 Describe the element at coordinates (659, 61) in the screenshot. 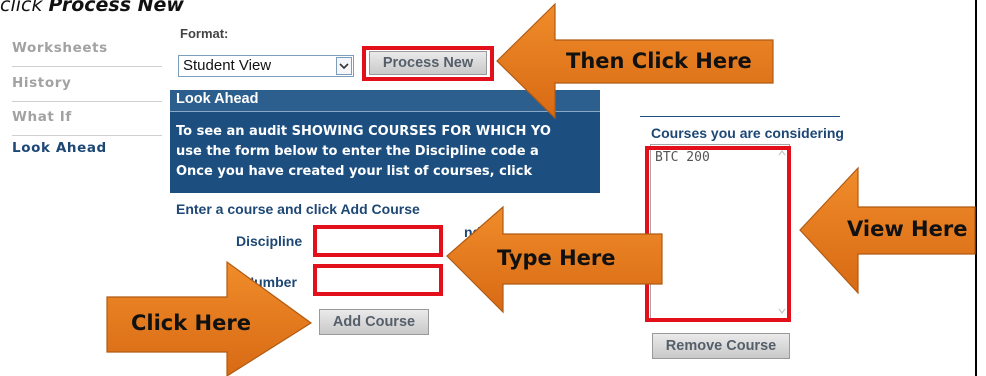

I see `callout-then-click-here: Then Click Here` at that location.